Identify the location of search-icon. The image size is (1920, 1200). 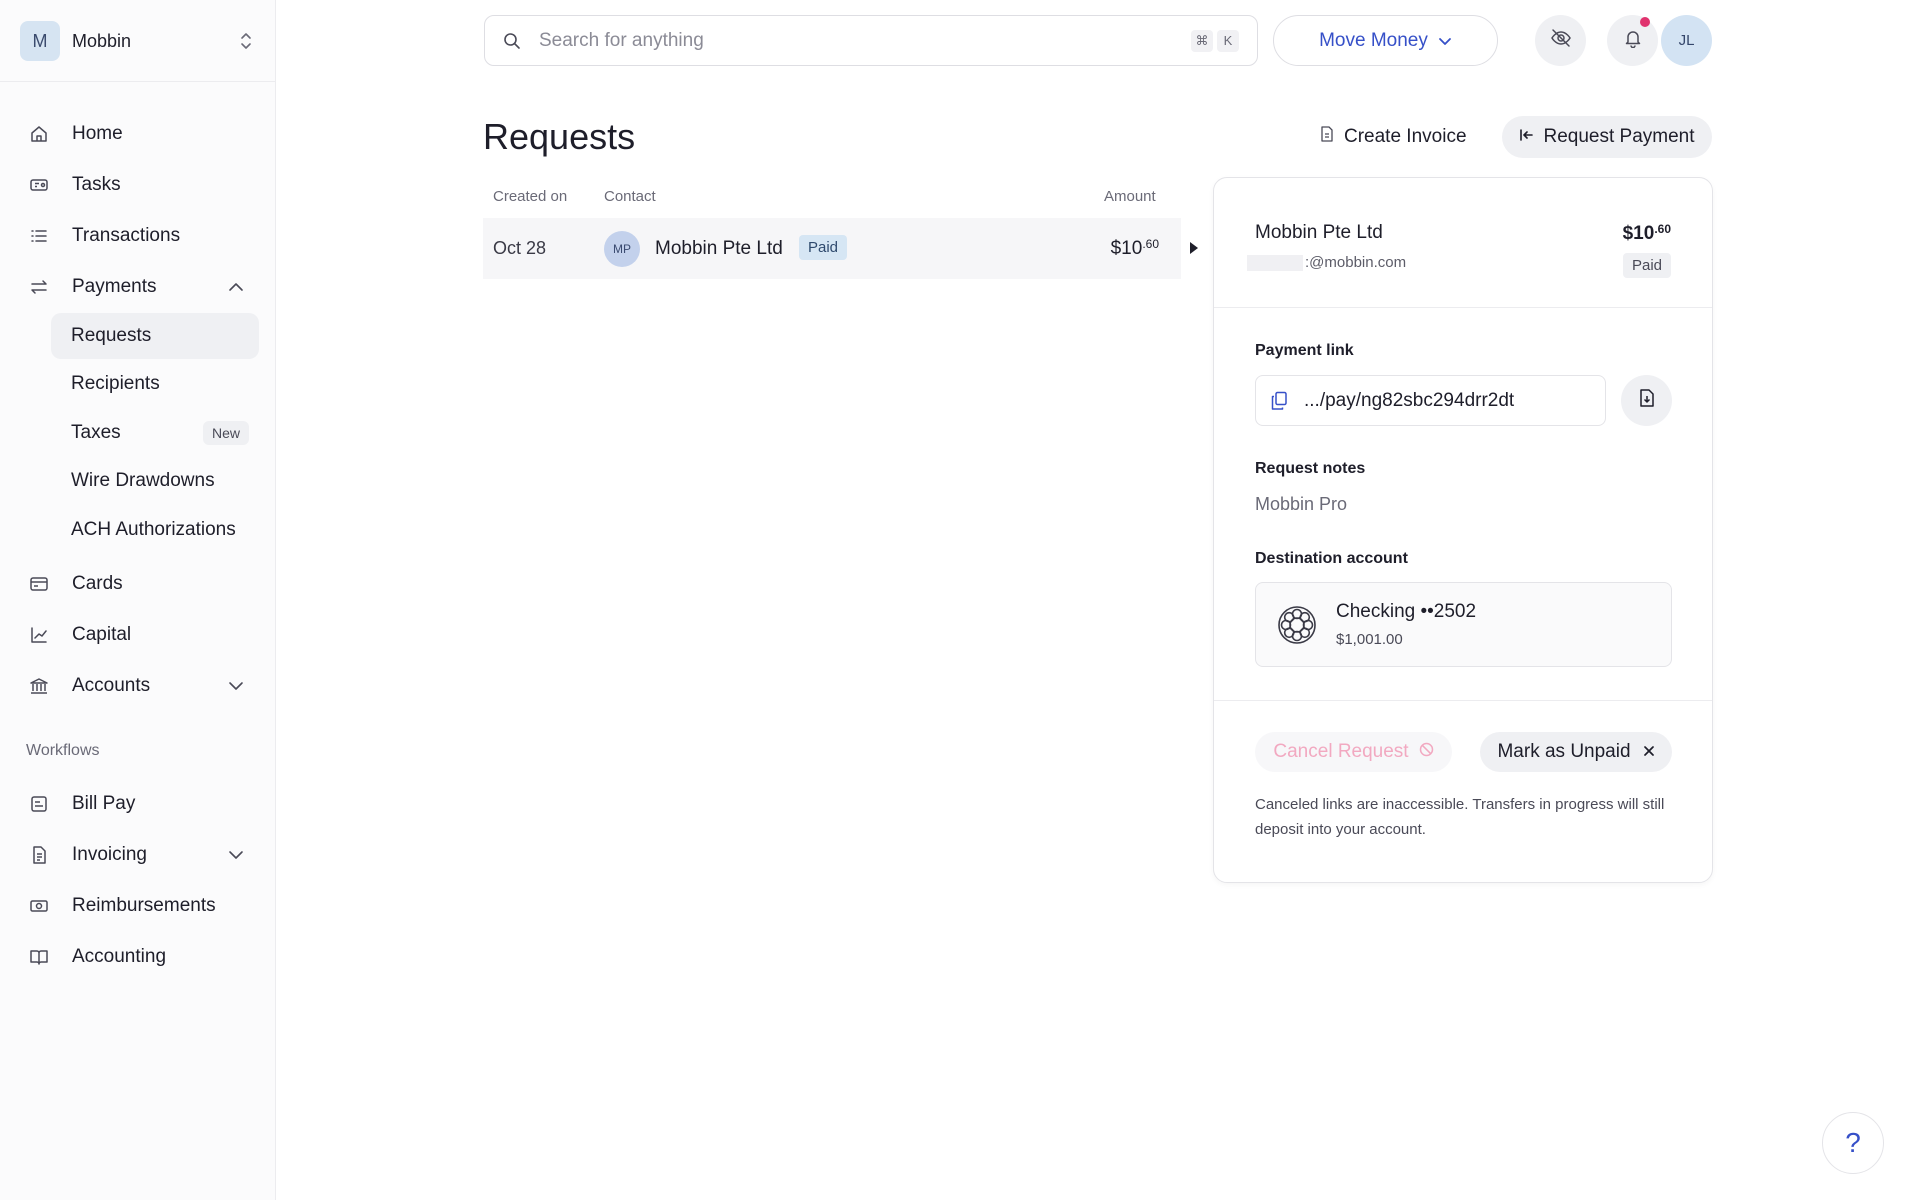
(515, 41).